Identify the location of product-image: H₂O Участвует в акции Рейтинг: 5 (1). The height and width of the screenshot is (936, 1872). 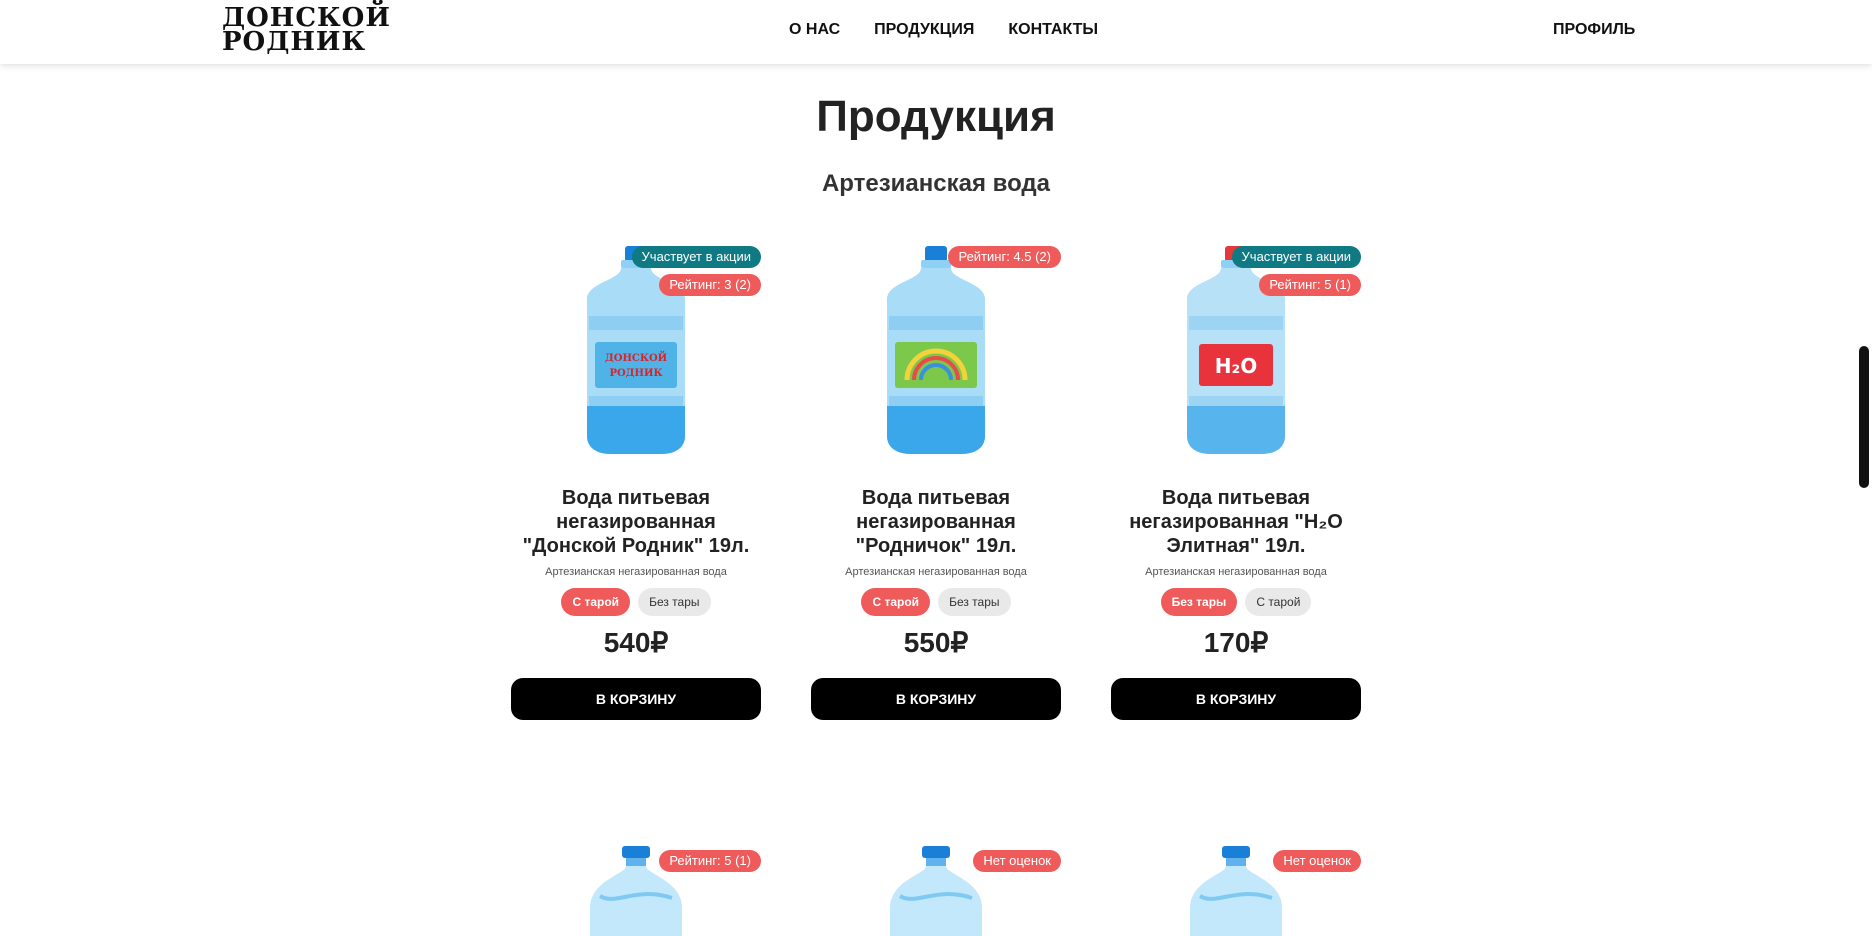
(1236, 361).